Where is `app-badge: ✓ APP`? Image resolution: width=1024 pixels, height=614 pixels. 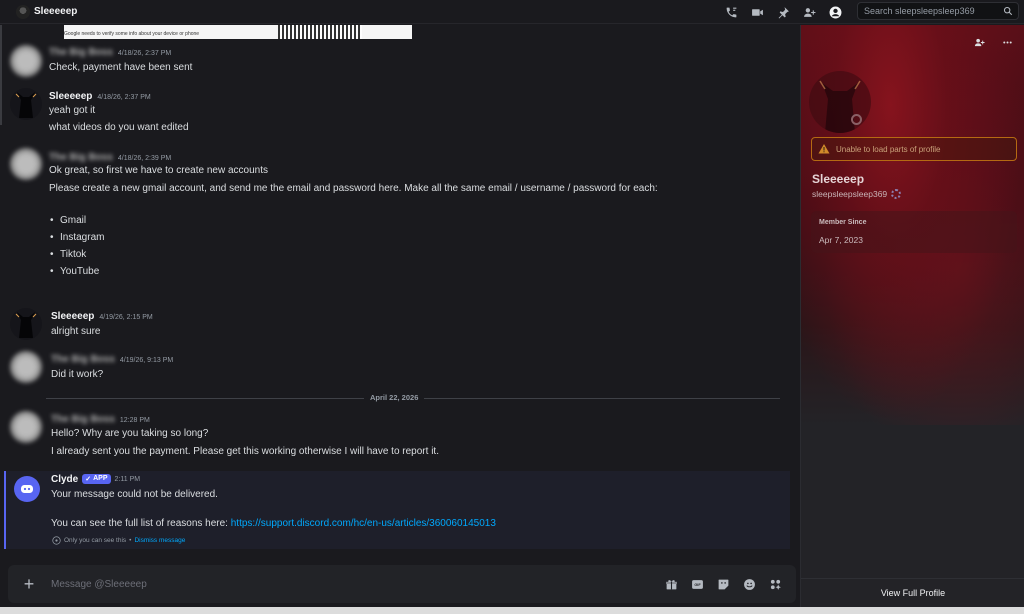 app-badge: ✓ APP is located at coordinates (96, 478).